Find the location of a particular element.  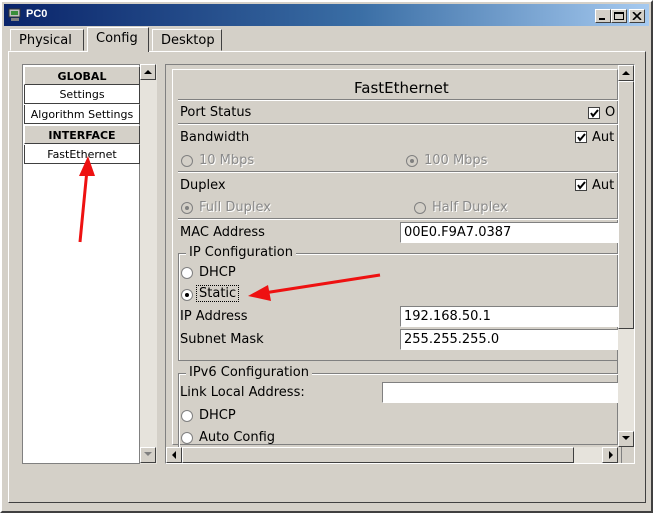

link-local-address-label: Link Local Address: is located at coordinates (242, 392).